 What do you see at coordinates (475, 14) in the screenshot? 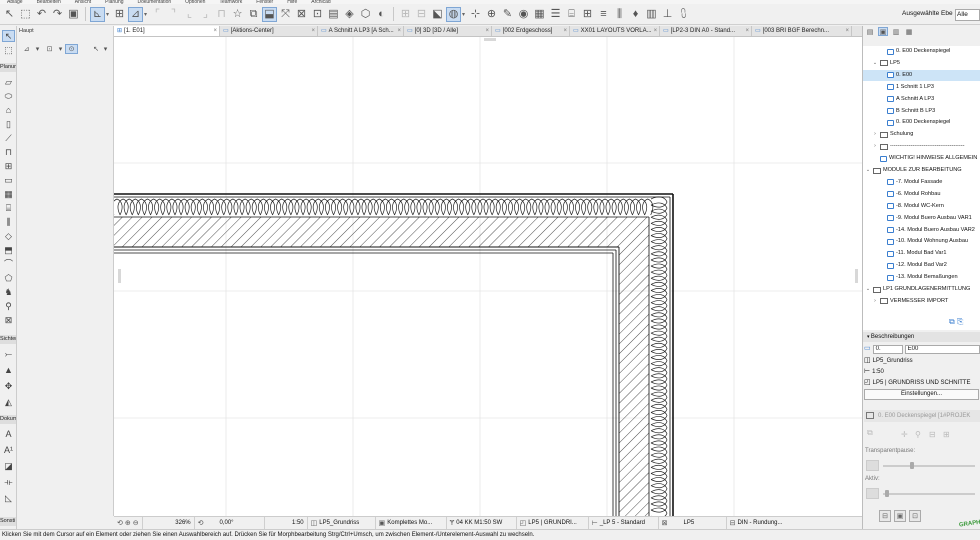
I see `measure-icon: ⊹` at bounding box center [475, 14].